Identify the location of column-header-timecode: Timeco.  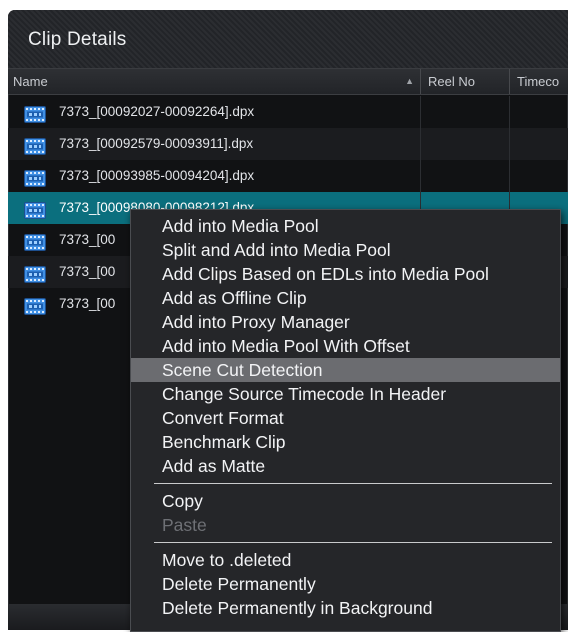
(538, 81).